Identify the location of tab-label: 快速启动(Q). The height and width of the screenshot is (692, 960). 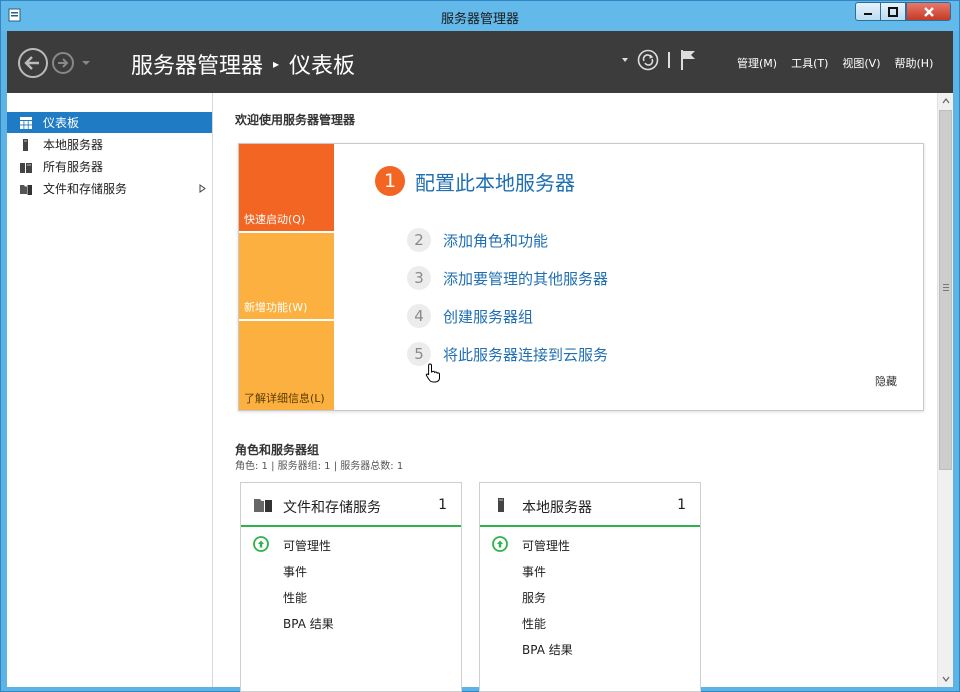
(275, 219).